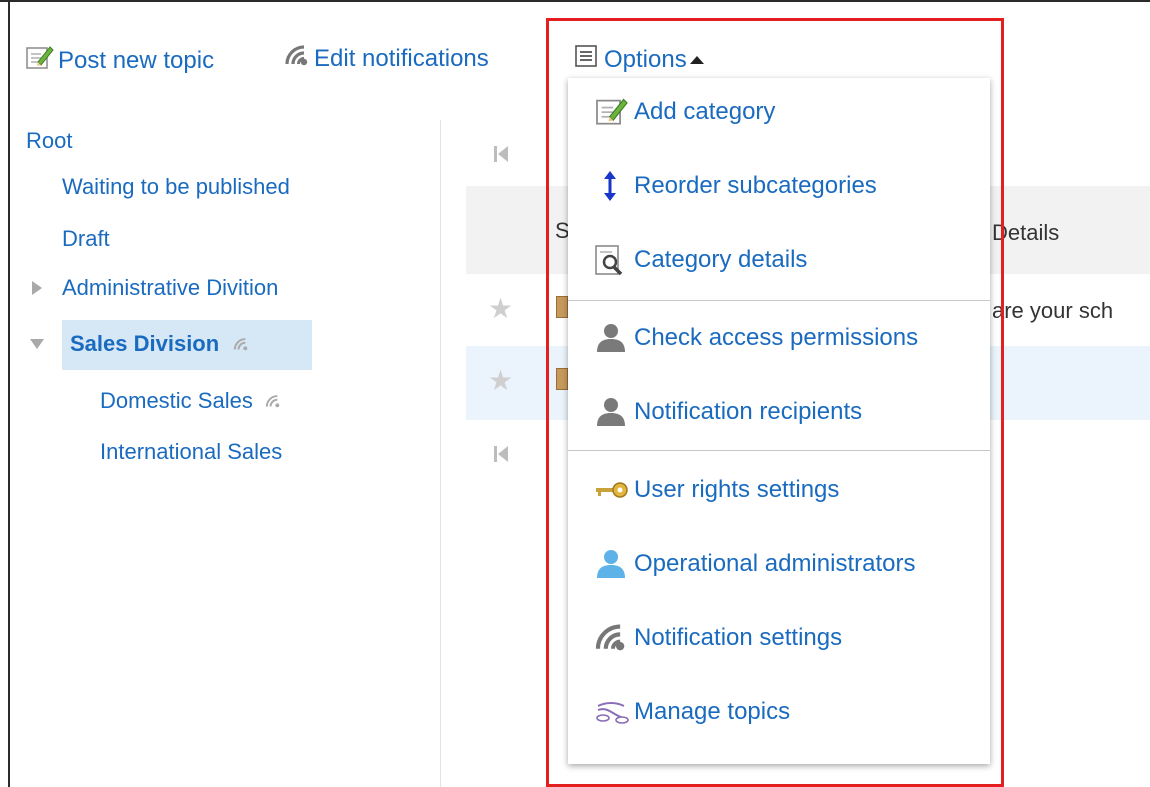 The width and height of the screenshot is (1150, 787). What do you see at coordinates (614, 564) in the screenshot?
I see `admin-user-icon` at bounding box center [614, 564].